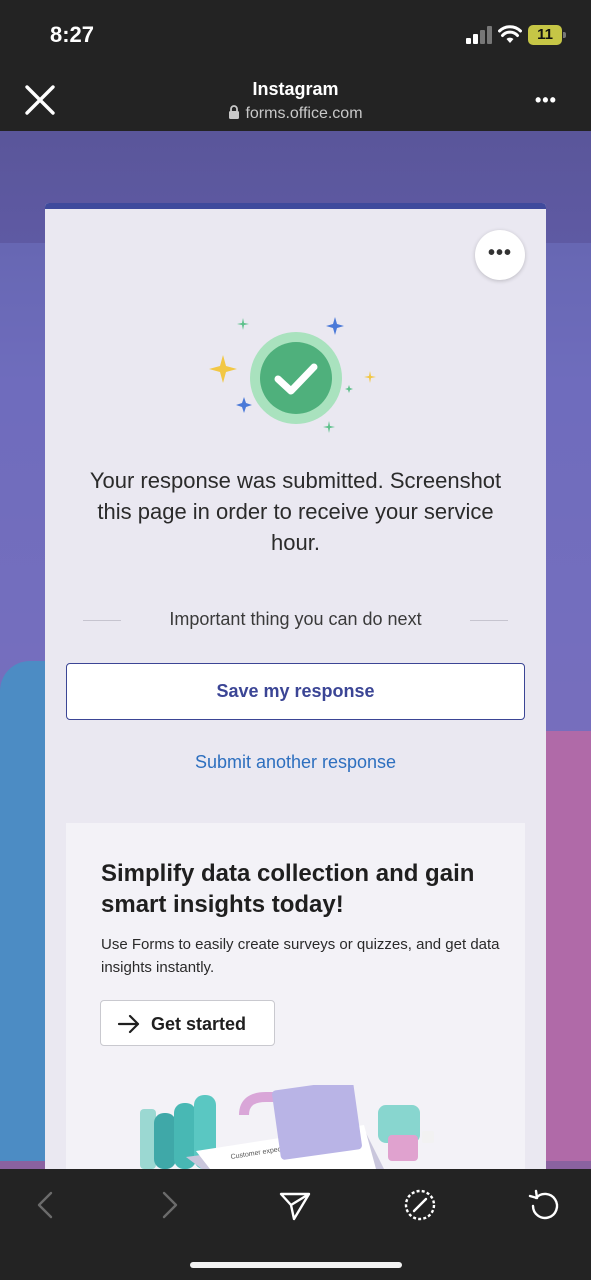 Image resolution: width=591 pixels, height=1280 pixels. I want to click on next-steps-label: Important thing you can do next, so click(295, 619).